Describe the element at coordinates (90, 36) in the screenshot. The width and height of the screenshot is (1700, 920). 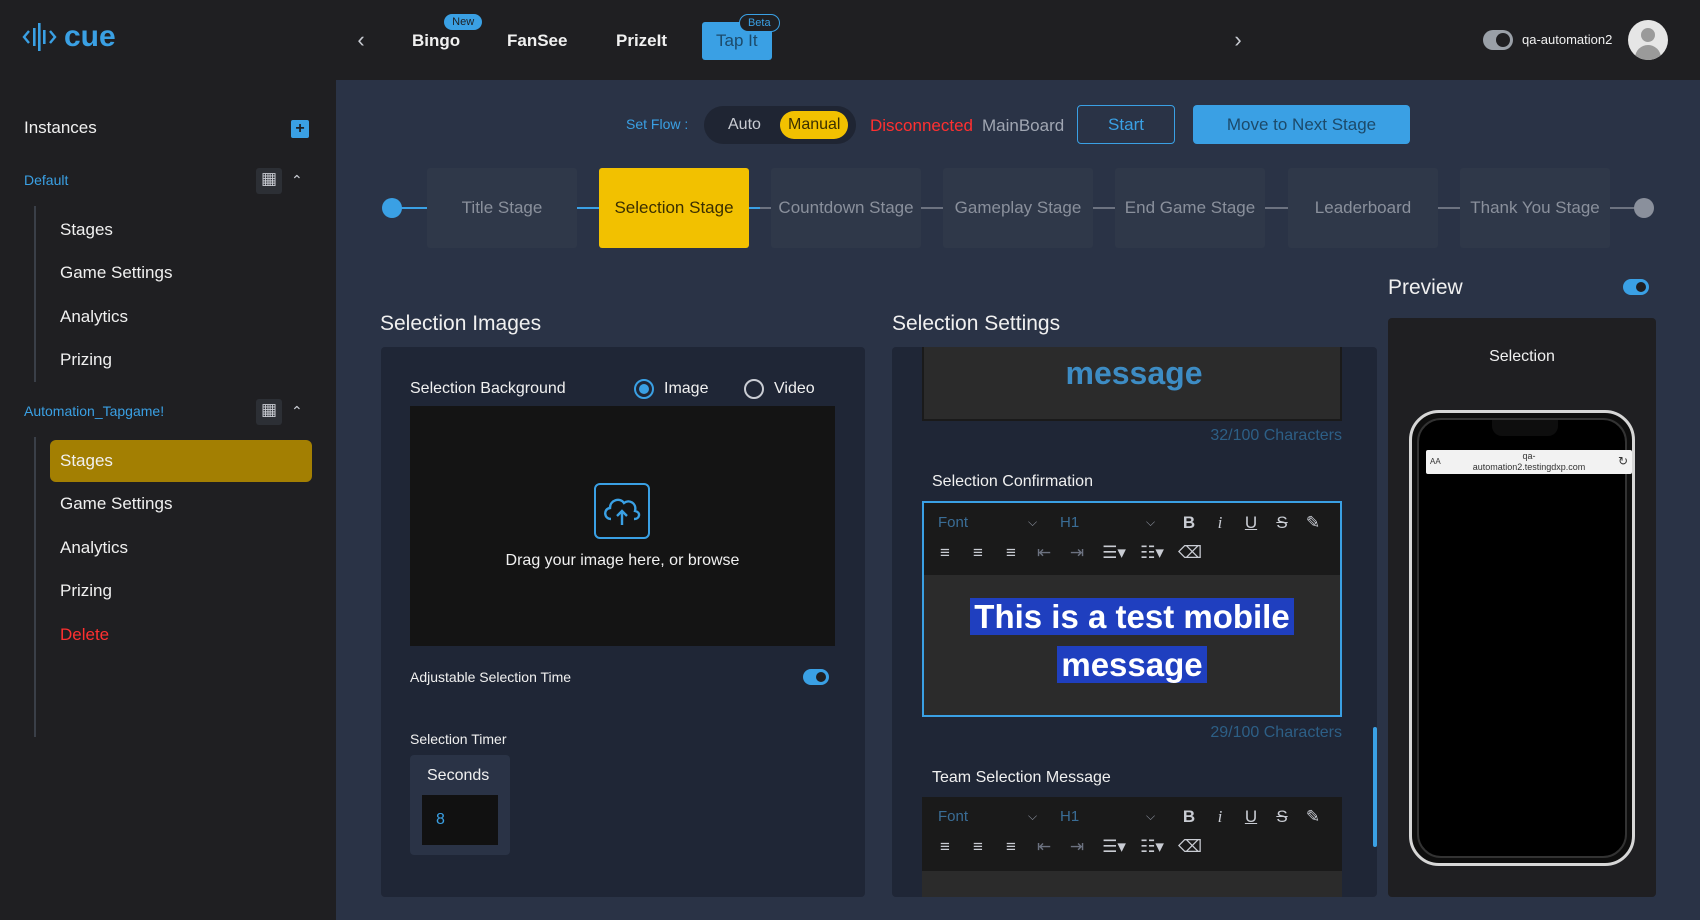
I see `brand-name: cue` at that location.